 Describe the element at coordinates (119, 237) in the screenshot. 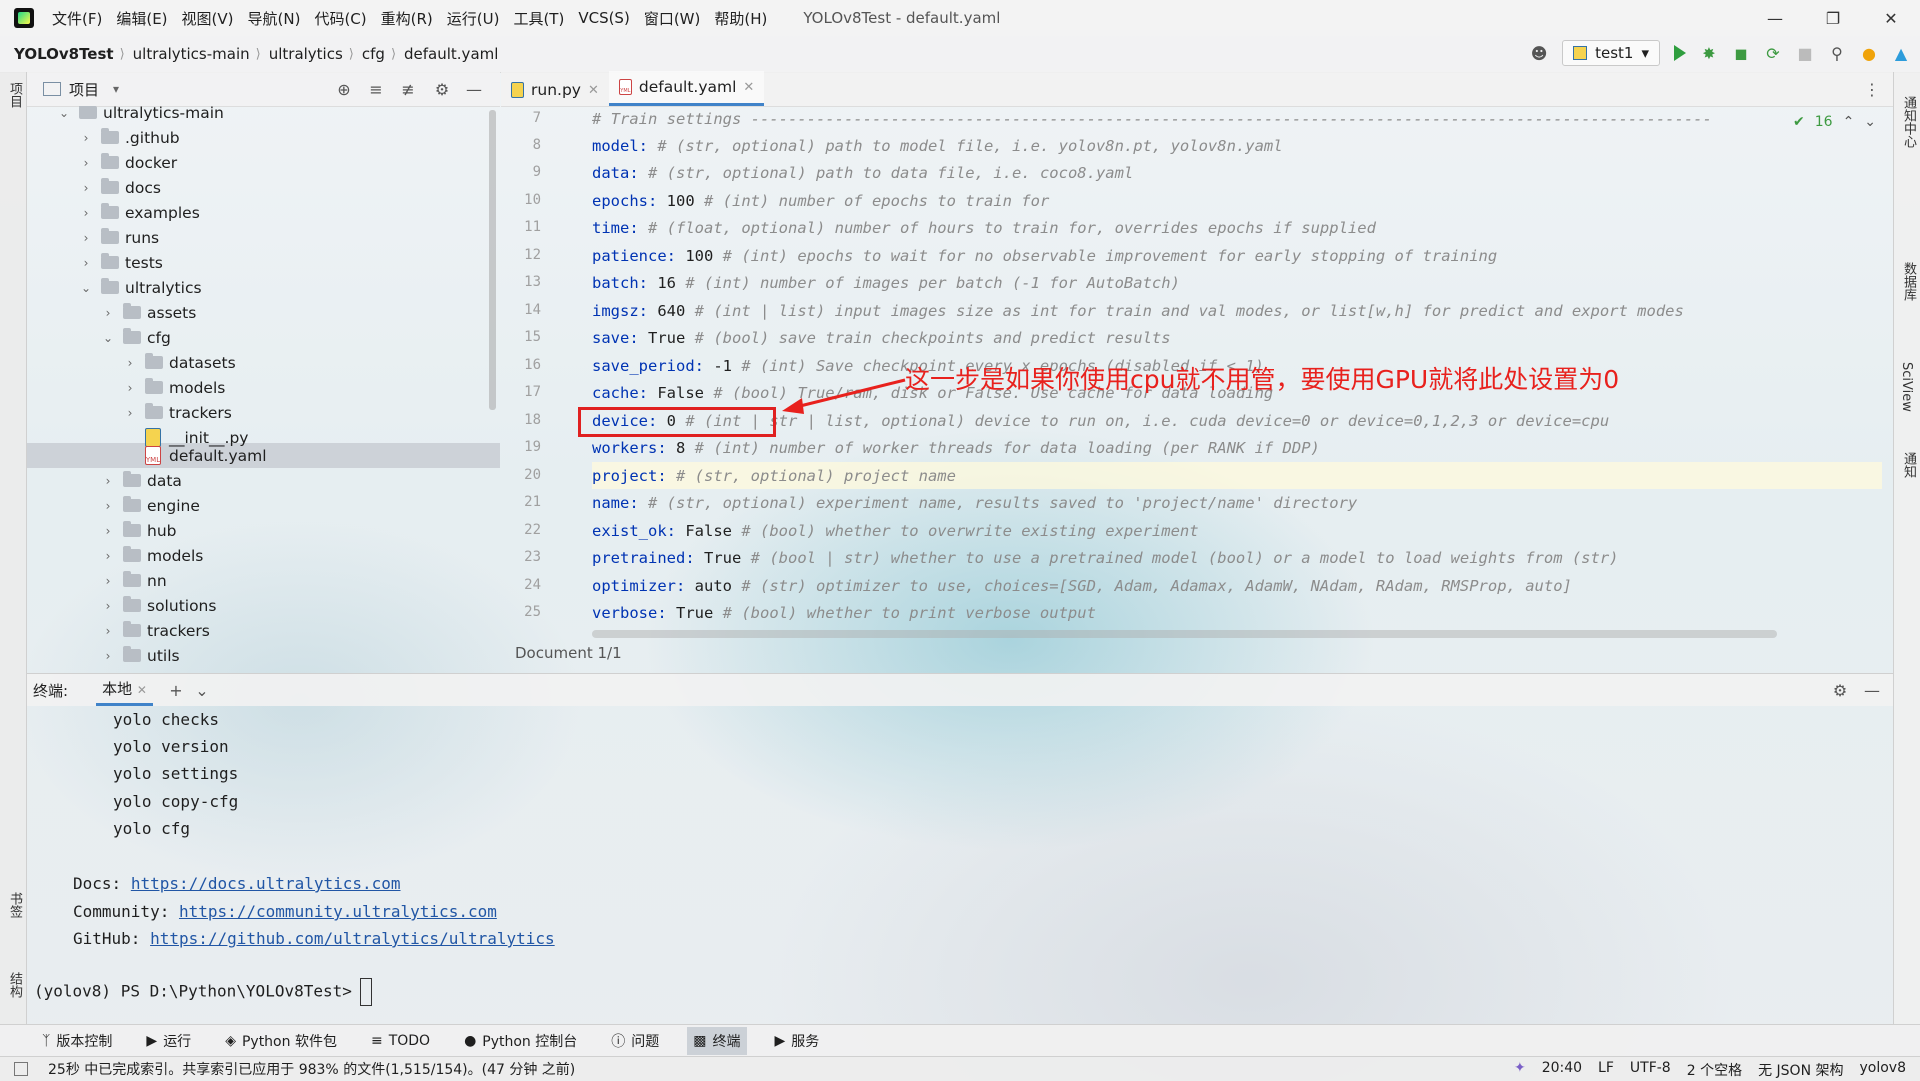

I see `tree-item-runs: › runs` at that location.